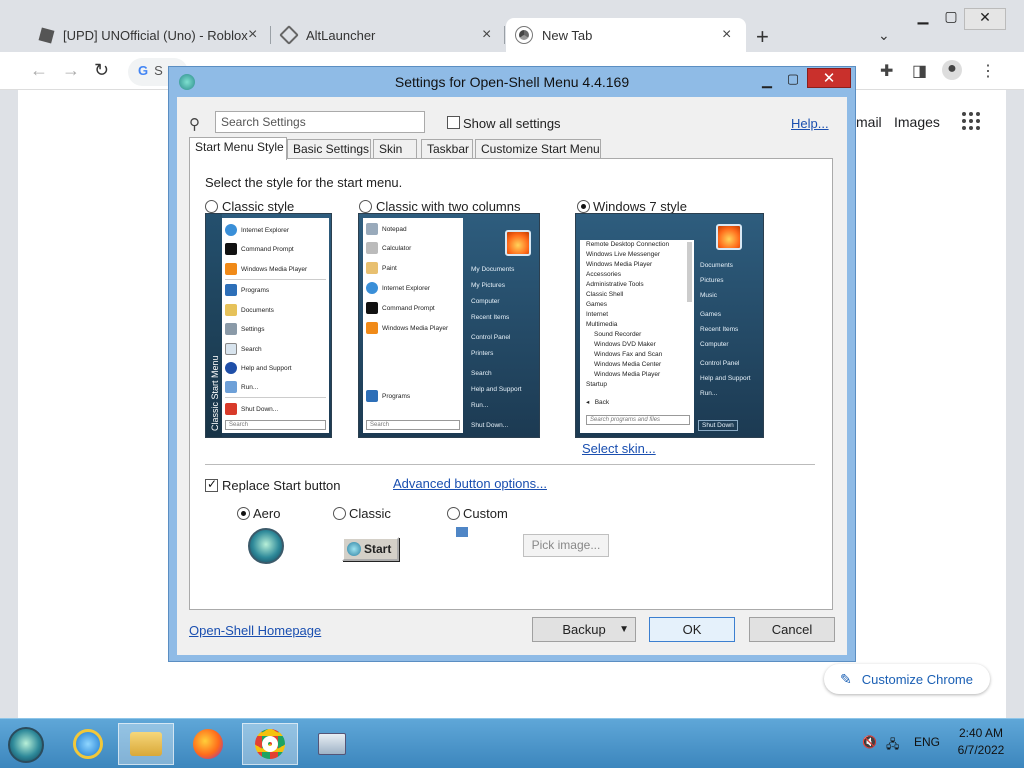 The width and height of the screenshot is (1024, 768). Describe the element at coordinates (46, 35) in the screenshot. I see `roblox-icon` at that location.